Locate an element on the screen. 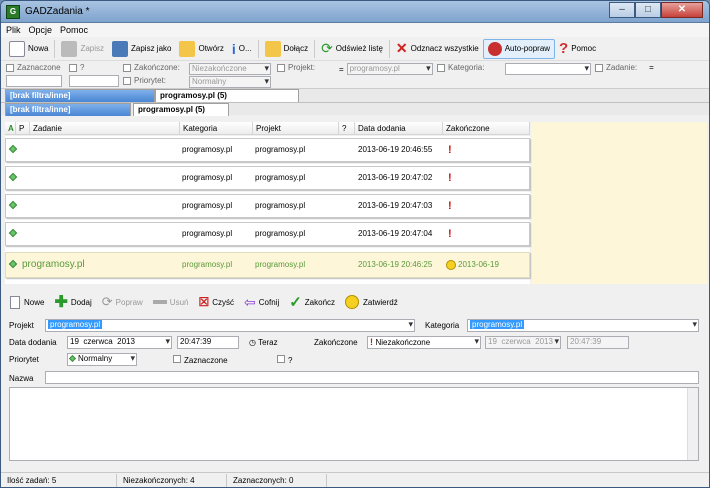 This screenshot has height=488, width=710. now-button: ◷ Teraz is located at coordinates (263, 342).